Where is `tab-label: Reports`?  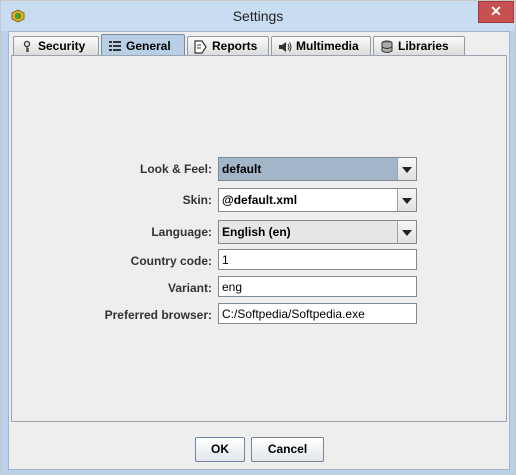 tab-label: Reports is located at coordinates (235, 46).